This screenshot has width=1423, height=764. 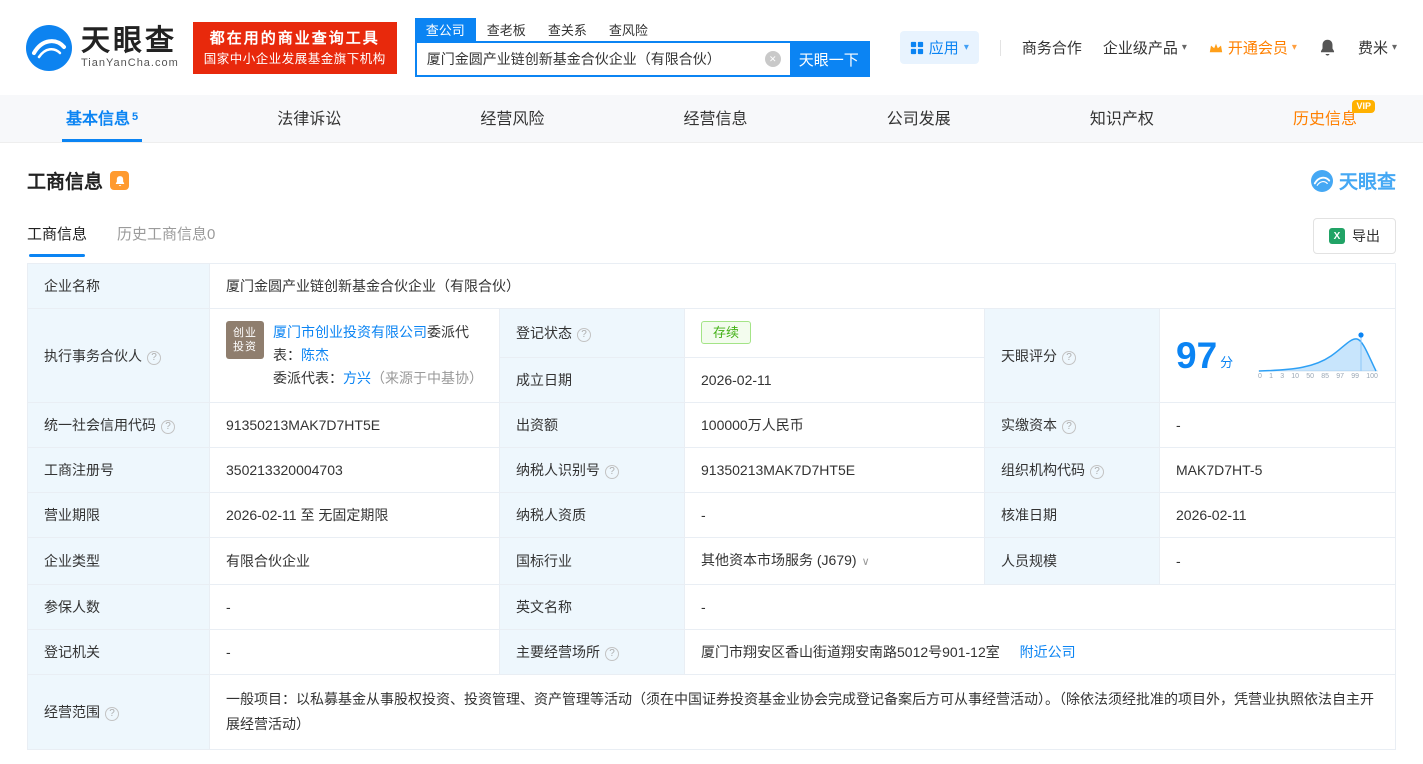 What do you see at coordinates (130, 48) in the screenshot?
I see `logo-text: 天眼查 TianYanCha.com` at bounding box center [130, 48].